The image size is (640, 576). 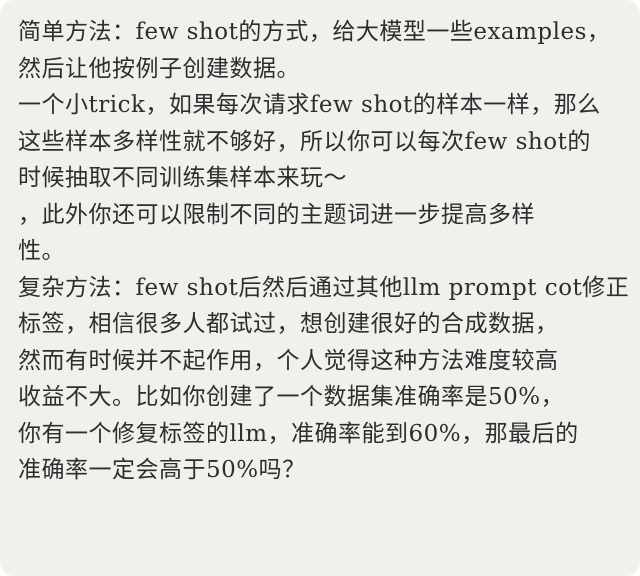 I want to click on text-line: 准确率一定会高于50%吗？, so click(x=162, y=470).